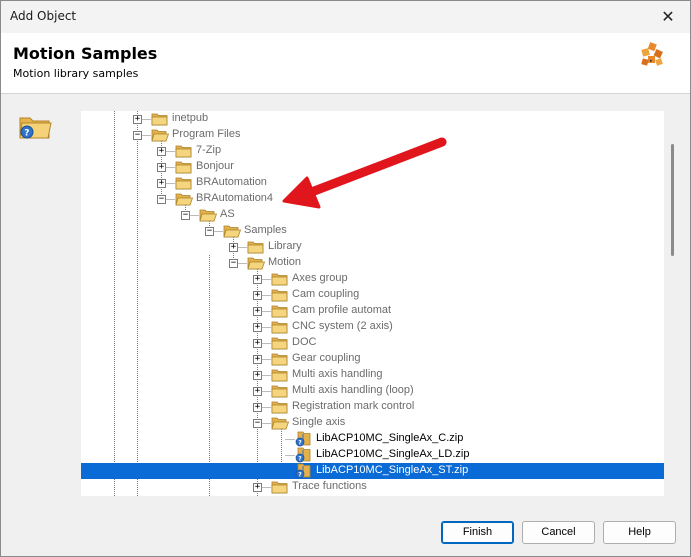 This screenshot has width=691, height=557. Describe the element at coordinates (372, 343) in the screenshot. I see `tree-folder-item: + DOC` at that location.